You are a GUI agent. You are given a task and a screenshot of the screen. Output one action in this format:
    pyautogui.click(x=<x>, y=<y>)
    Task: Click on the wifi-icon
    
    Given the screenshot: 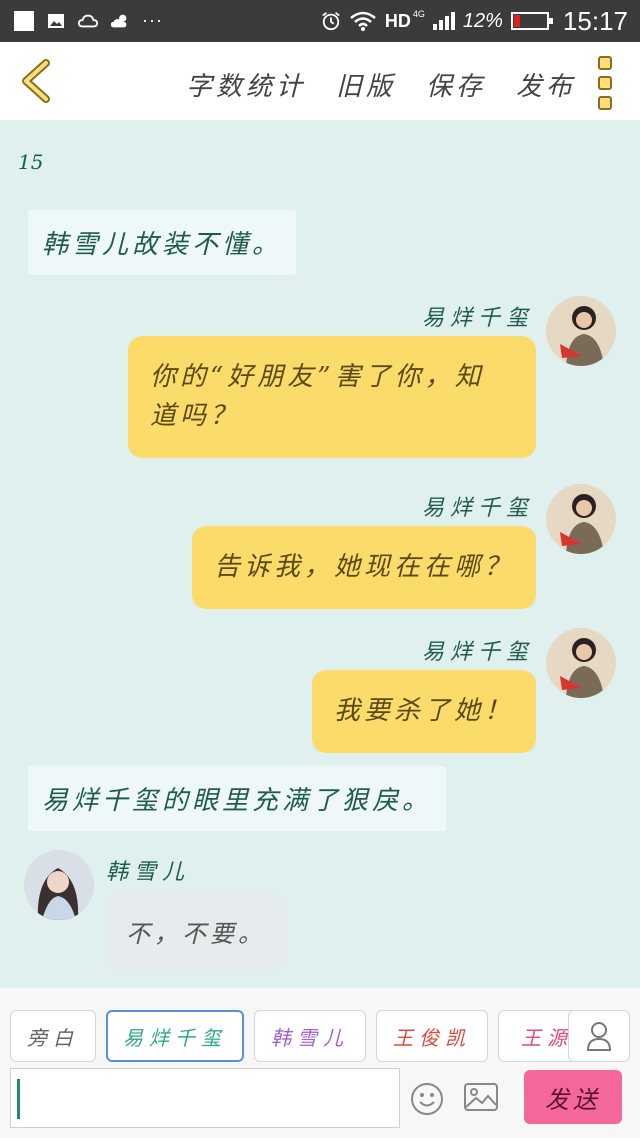 What is the action you would take?
    pyautogui.click(x=363, y=21)
    